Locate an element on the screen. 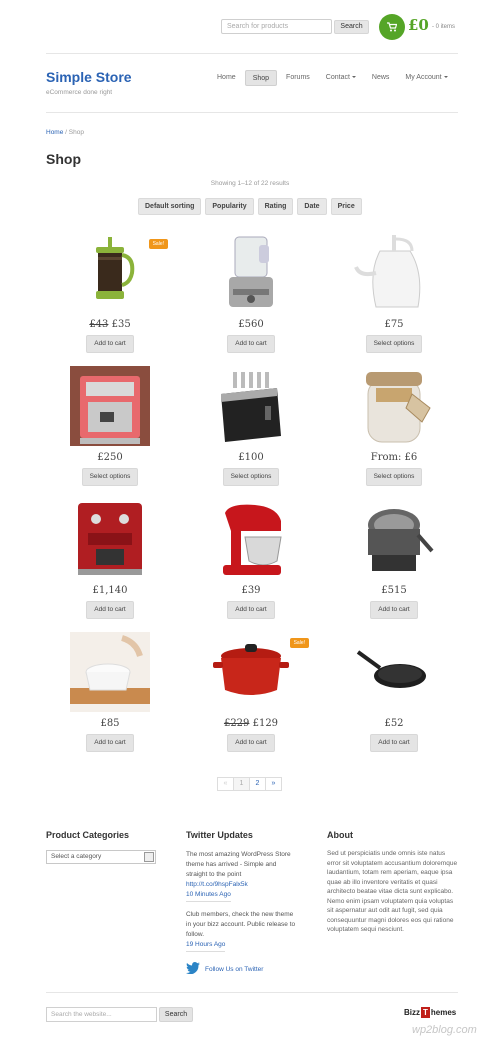 Image resolution: width=500 pixels, height=1041 pixels. nav-home: Home is located at coordinates (226, 78).